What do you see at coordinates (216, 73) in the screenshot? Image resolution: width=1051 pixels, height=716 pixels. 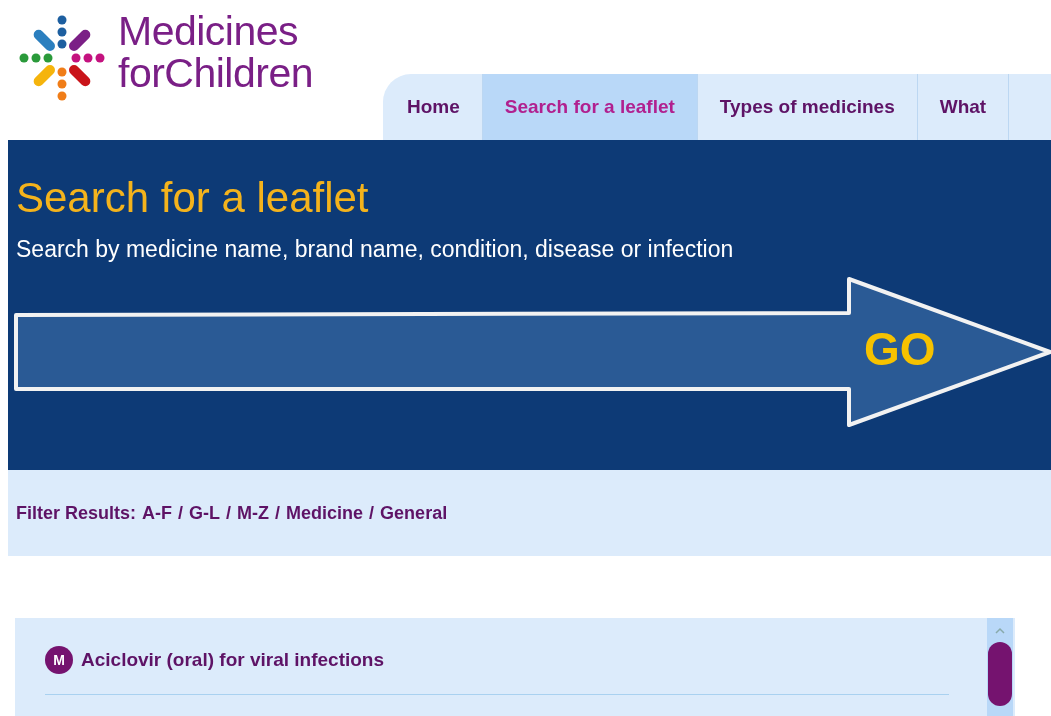 I see `logo-text: forChildren` at bounding box center [216, 73].